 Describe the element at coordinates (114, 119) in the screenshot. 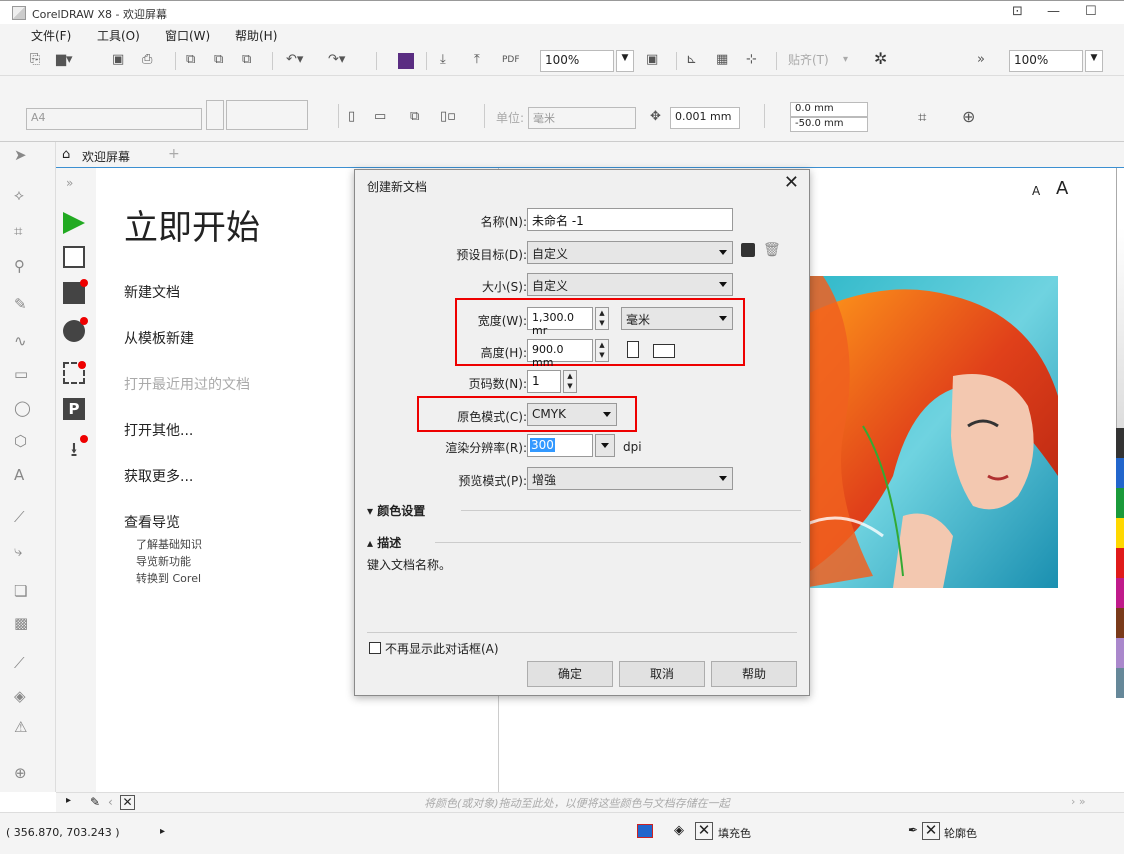

I see `page-size-field: A4` at that location.